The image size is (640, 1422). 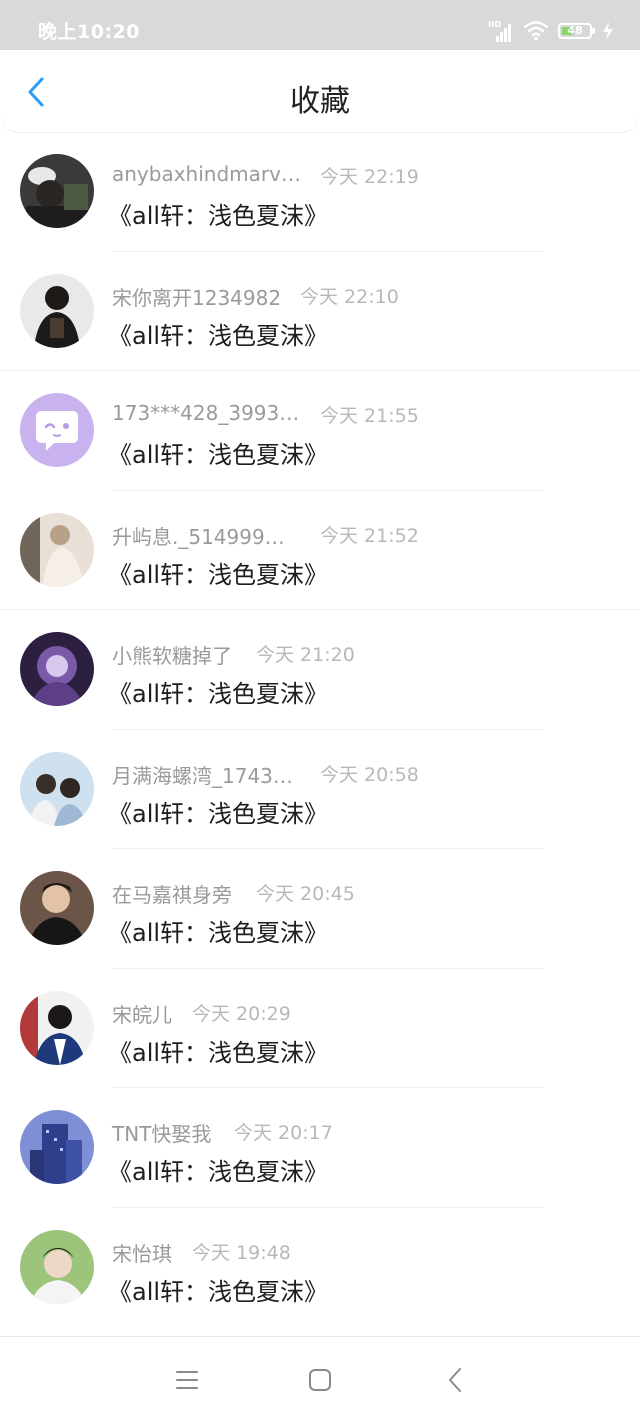 What do you see at coordinates (241, 1252) in the screenshot?
I see `timestamp: 今天 19:48` at bounding box center [241, 1252].